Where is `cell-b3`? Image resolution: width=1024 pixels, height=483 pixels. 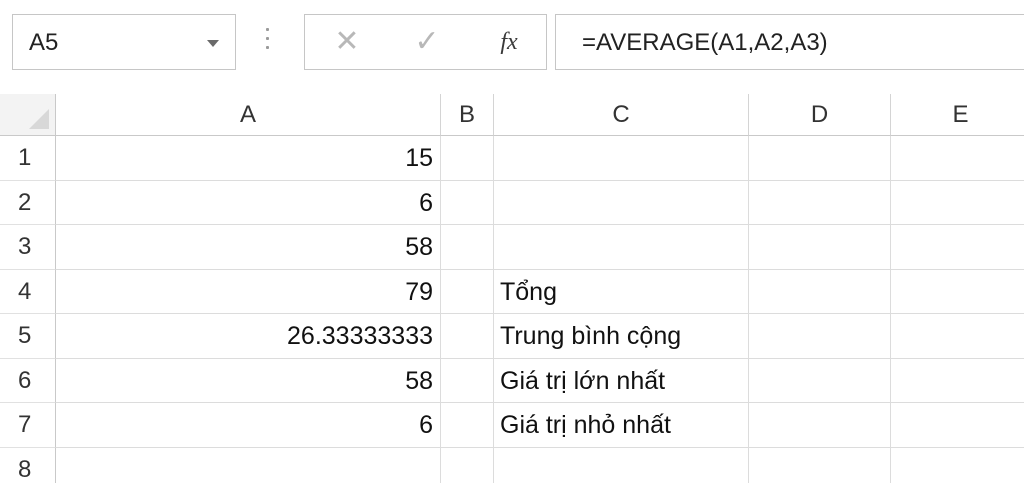
cell-b3 is located at coordinates (467, 247).